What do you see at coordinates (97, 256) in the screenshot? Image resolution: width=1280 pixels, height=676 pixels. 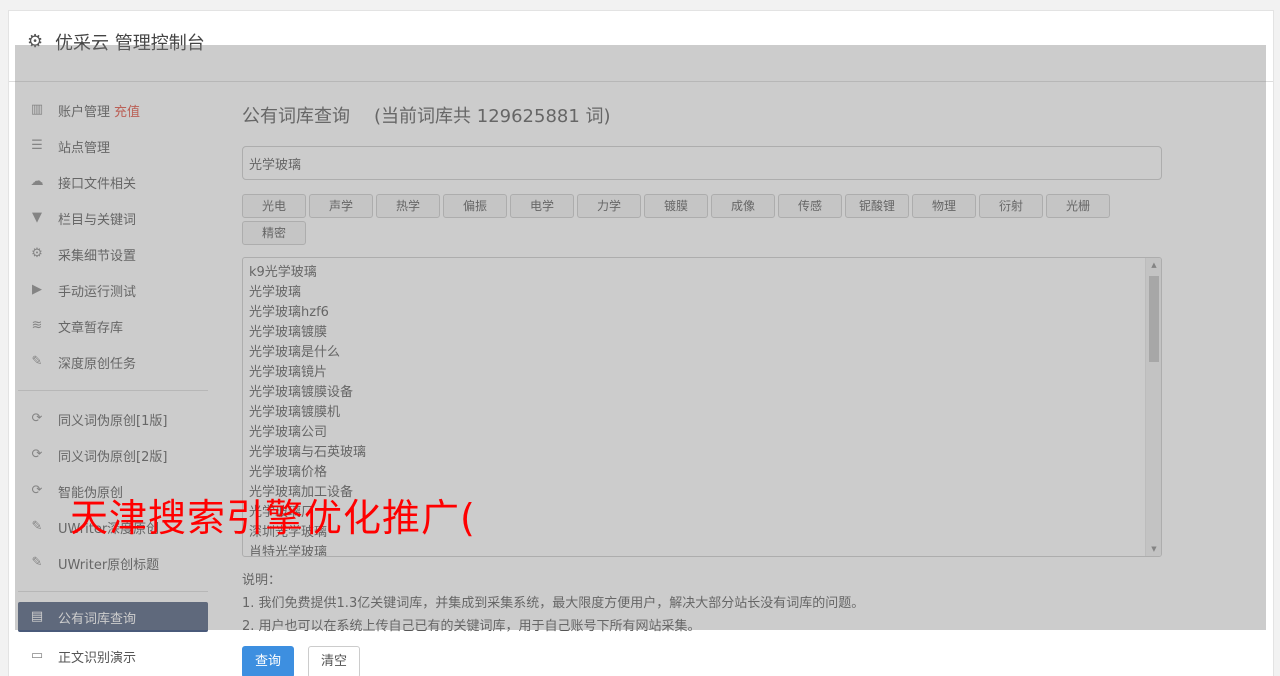 I see `sidebar-item-label: 采集细节设置` at bounding box center [97, 256].